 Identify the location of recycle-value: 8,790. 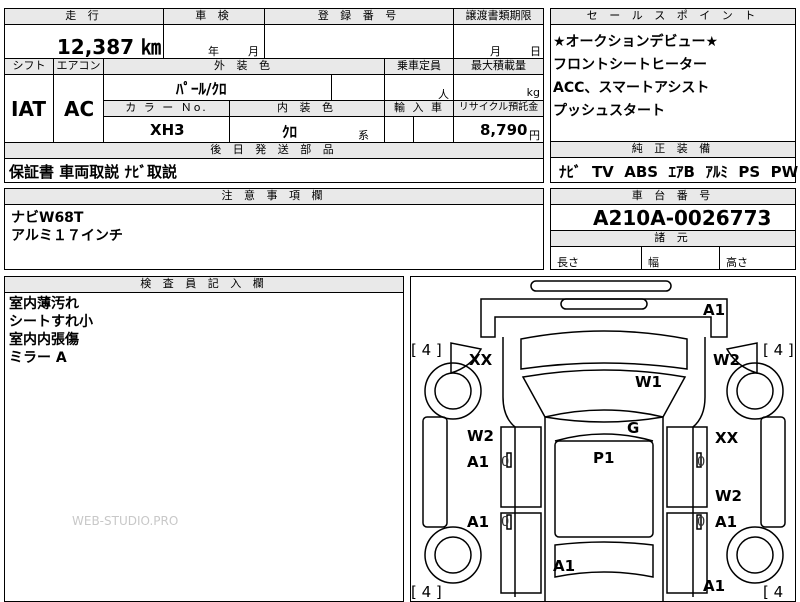
(504, 130).